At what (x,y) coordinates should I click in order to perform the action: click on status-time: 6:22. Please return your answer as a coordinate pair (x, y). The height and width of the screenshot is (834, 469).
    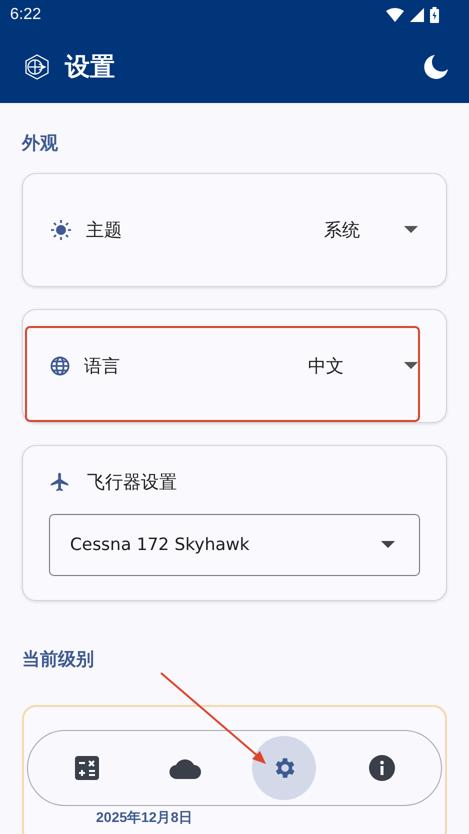
    Looking at the image, I should click on (26, 15).